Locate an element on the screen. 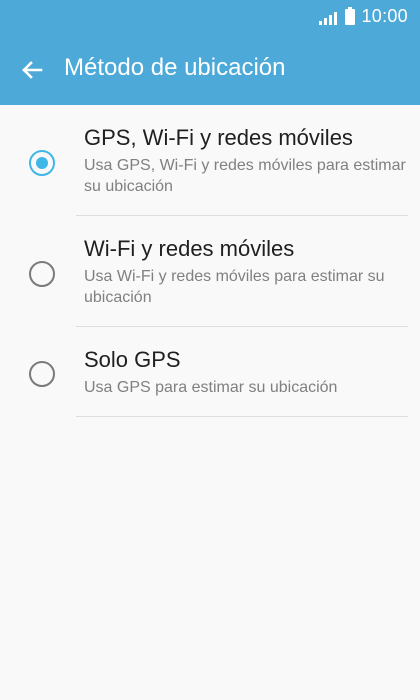  status-clock: 10:00 is located at coordinates (384, 16).